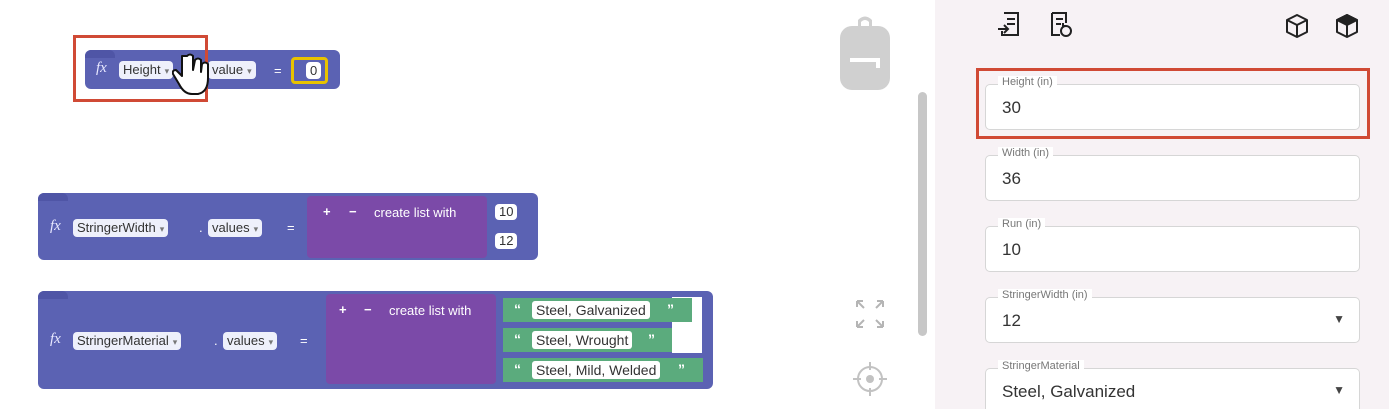 This screenshot has height=409, width=1389. Describe the element at coordinates (1026, 153) in the screenshot. I see `width-field-label: Width (in)` at that location.